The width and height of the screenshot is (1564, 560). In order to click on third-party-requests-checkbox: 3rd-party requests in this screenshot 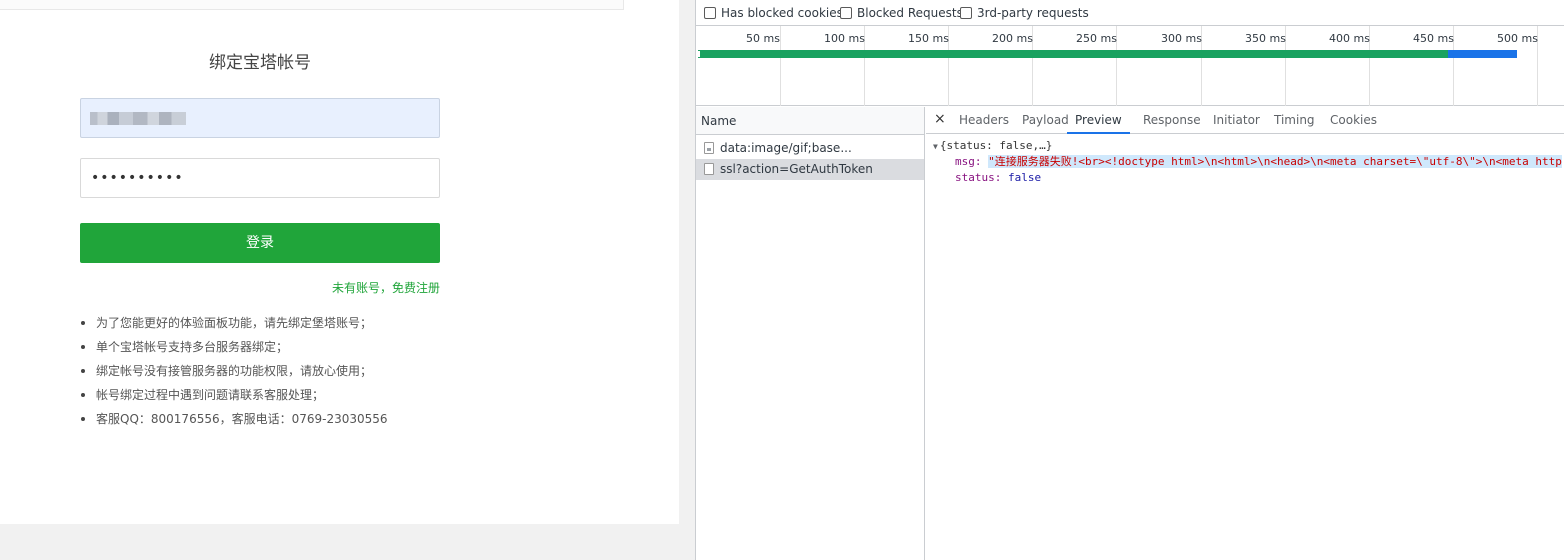, I will do `click(1024, 14)`.